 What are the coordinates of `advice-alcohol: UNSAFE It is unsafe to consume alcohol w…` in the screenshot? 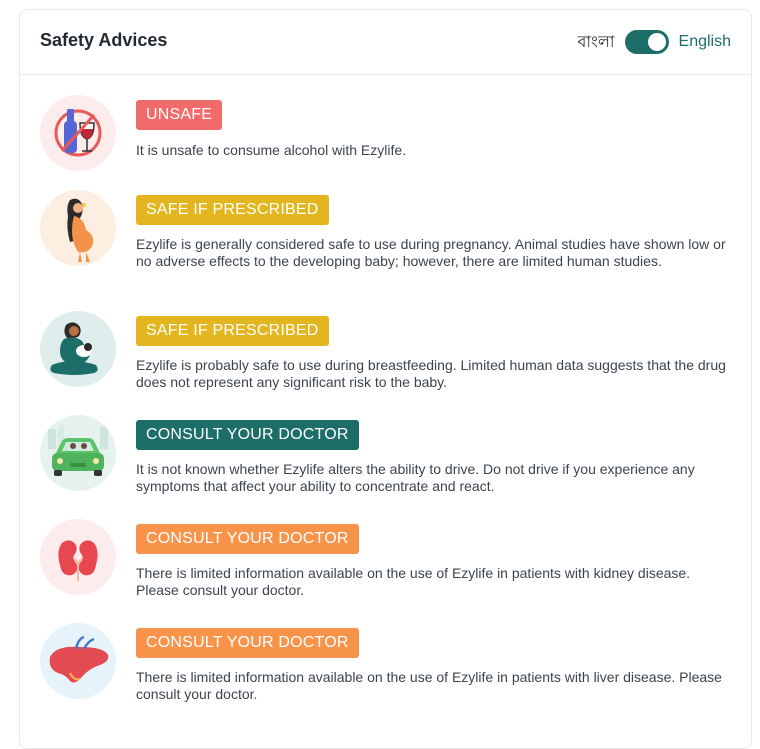 It's located at (385, 135).